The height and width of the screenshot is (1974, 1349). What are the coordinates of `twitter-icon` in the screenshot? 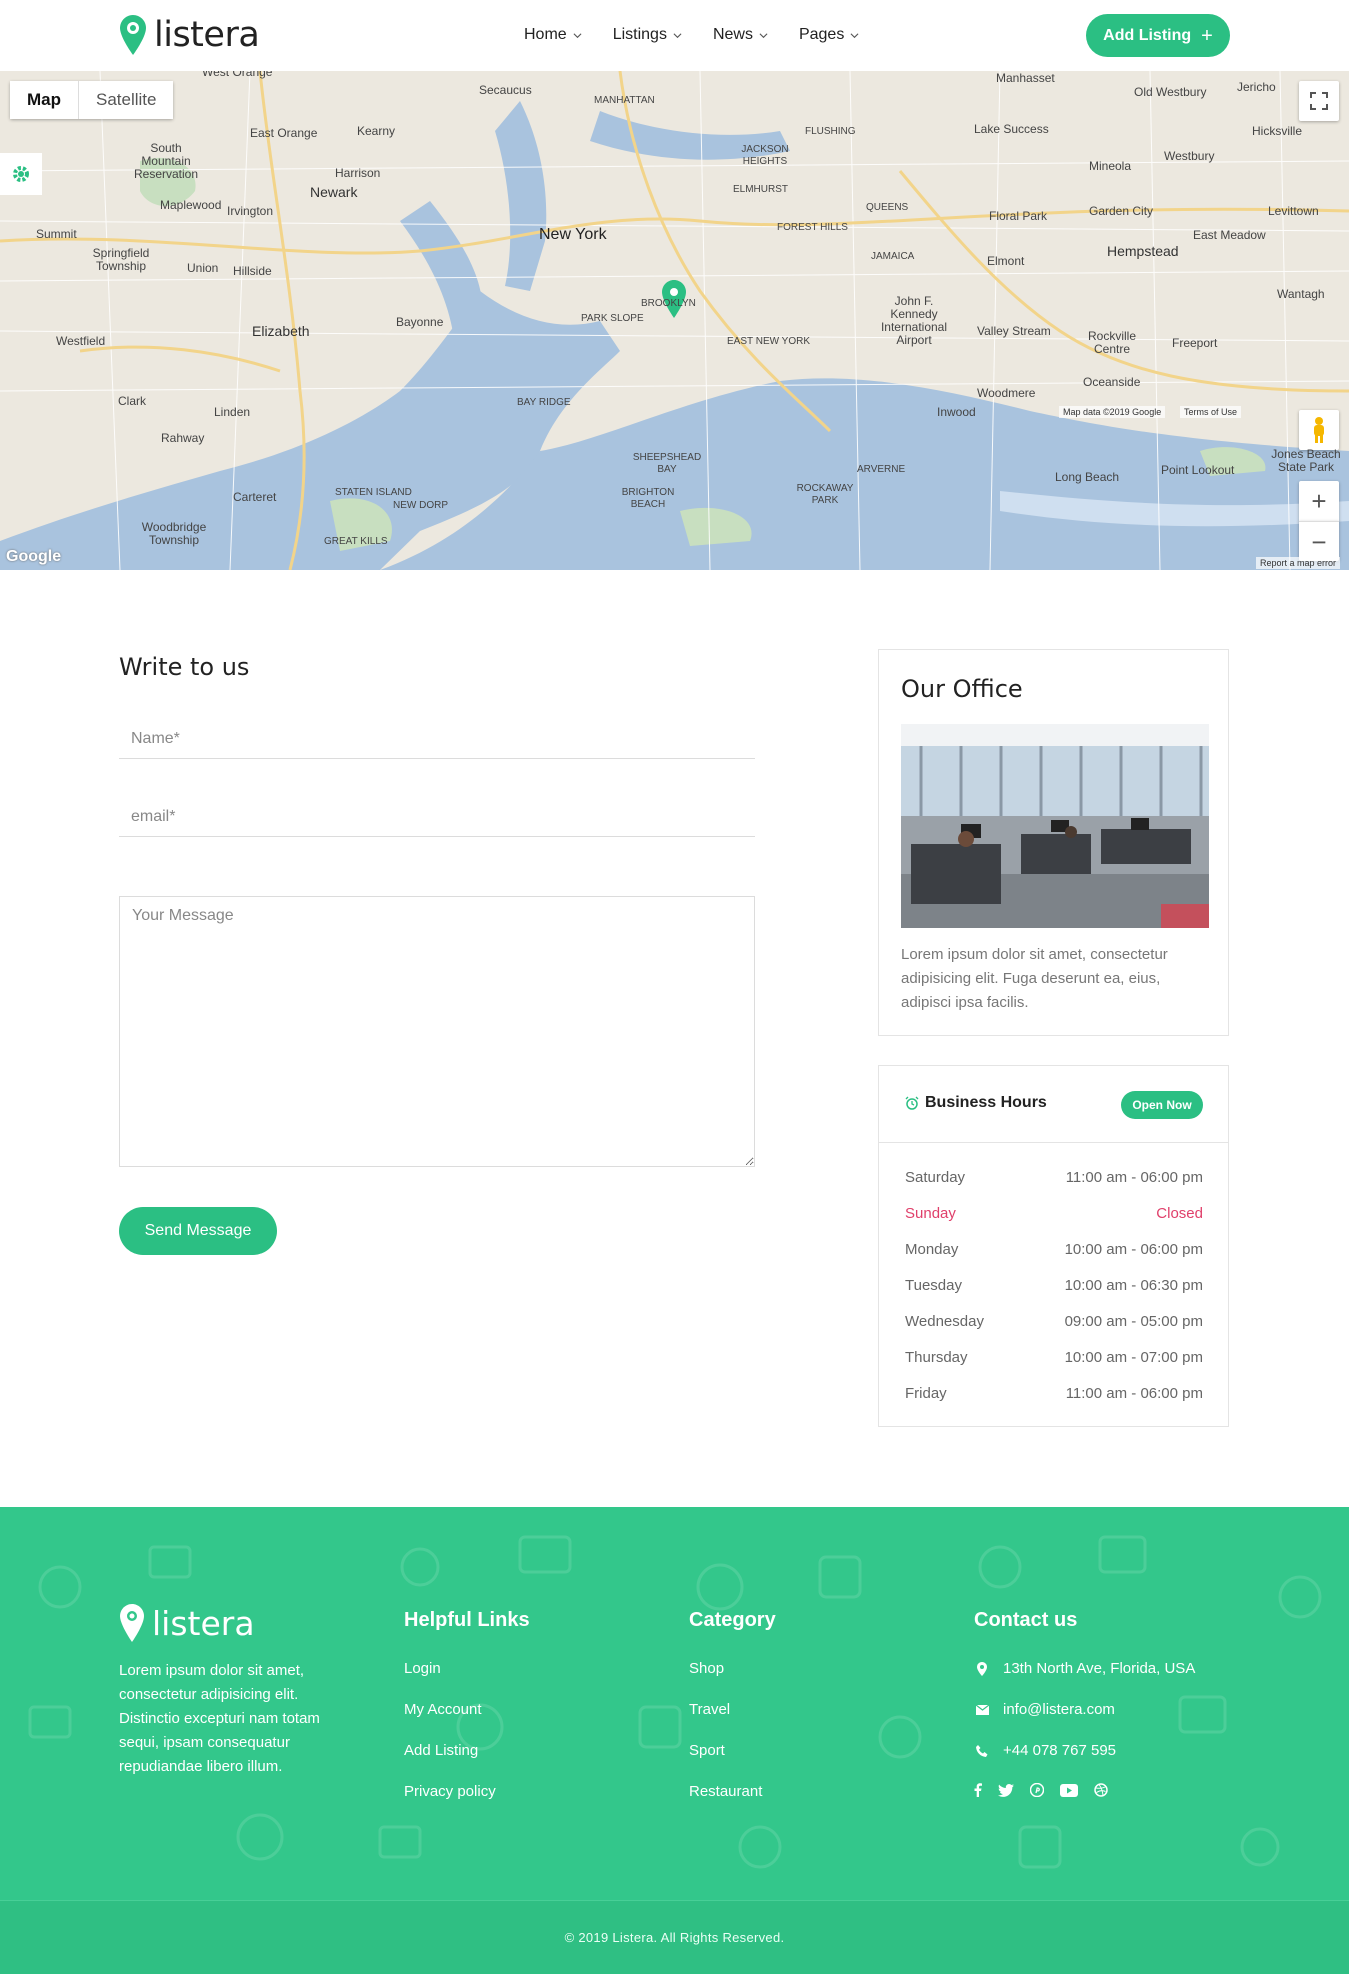 It's located at (1006, 1790).